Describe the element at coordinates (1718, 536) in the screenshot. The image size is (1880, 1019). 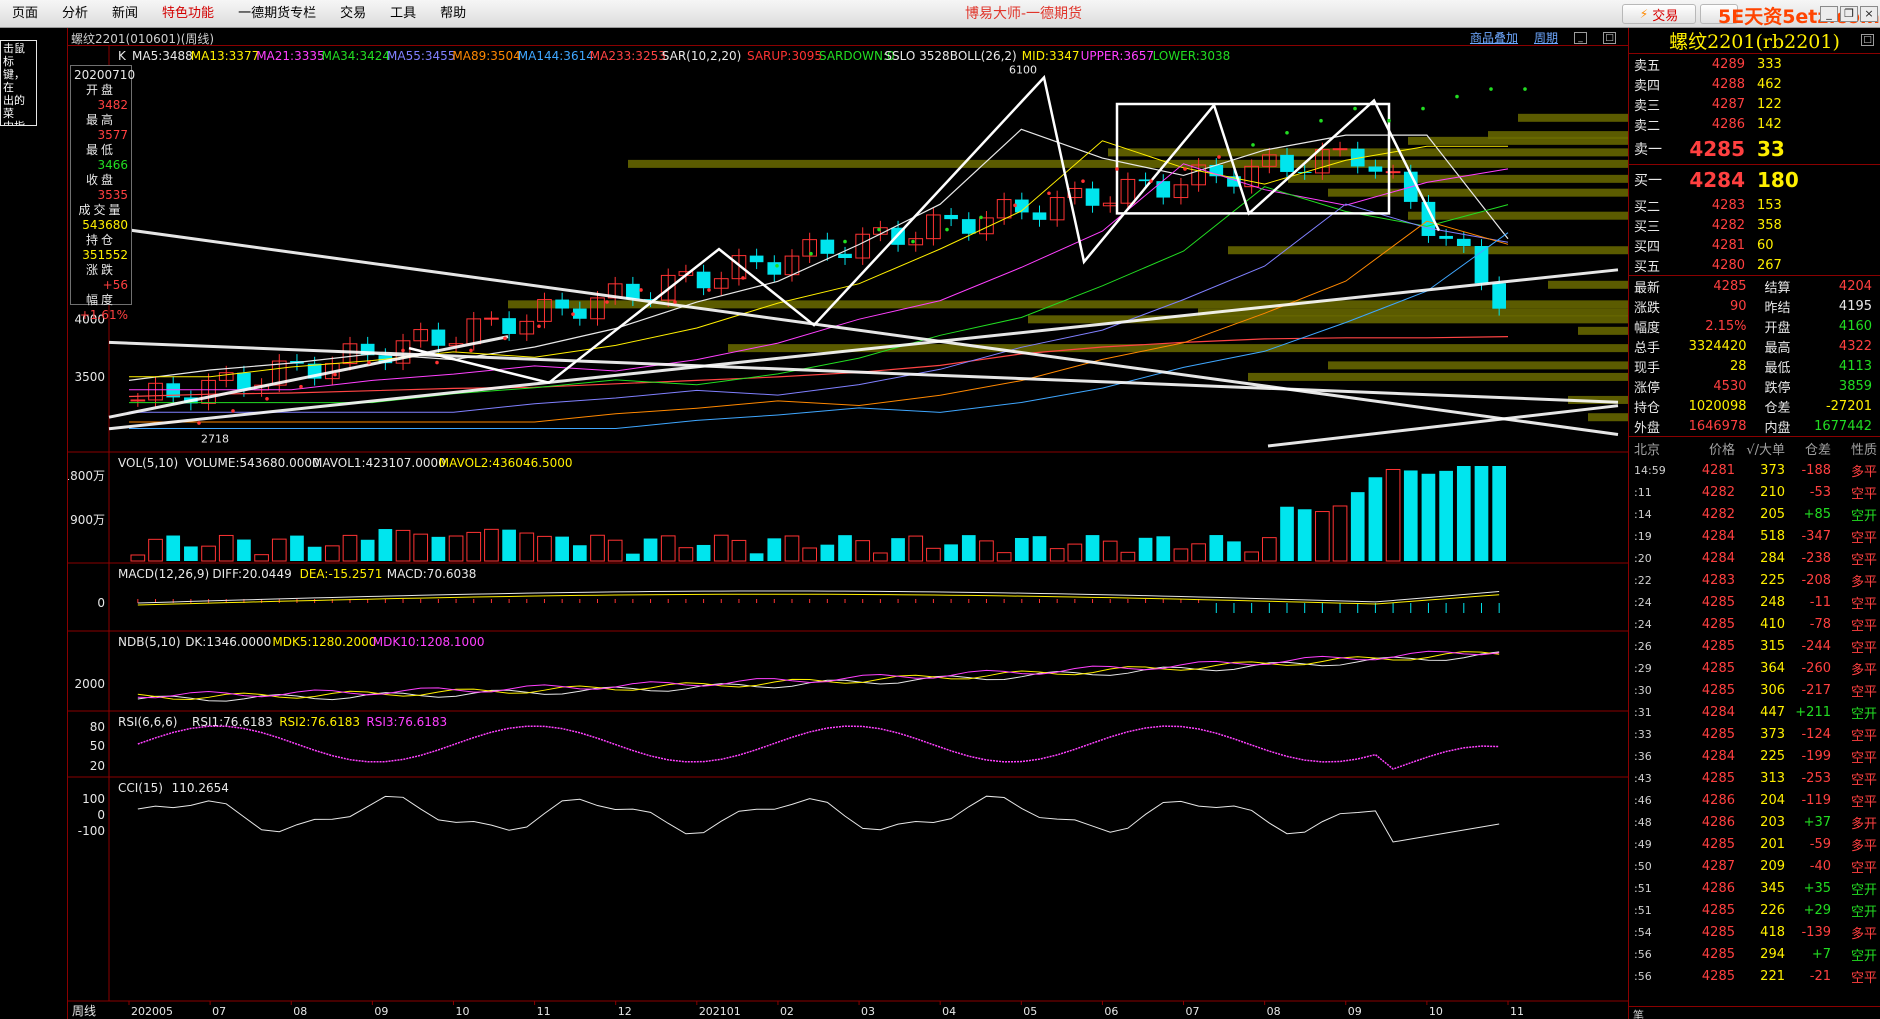
I see `tick-price: 4284` at that location.